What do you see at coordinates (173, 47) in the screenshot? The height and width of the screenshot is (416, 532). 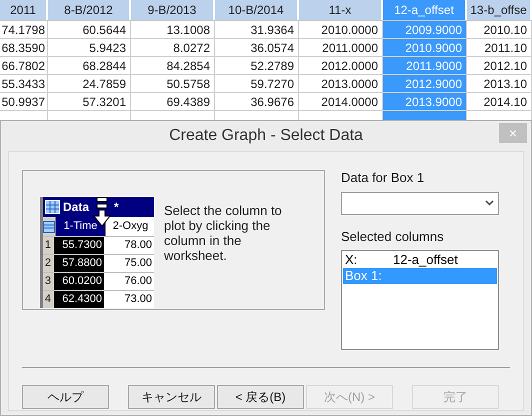 I see `table-cell: 8.0272` at bounding box center [173, 47].